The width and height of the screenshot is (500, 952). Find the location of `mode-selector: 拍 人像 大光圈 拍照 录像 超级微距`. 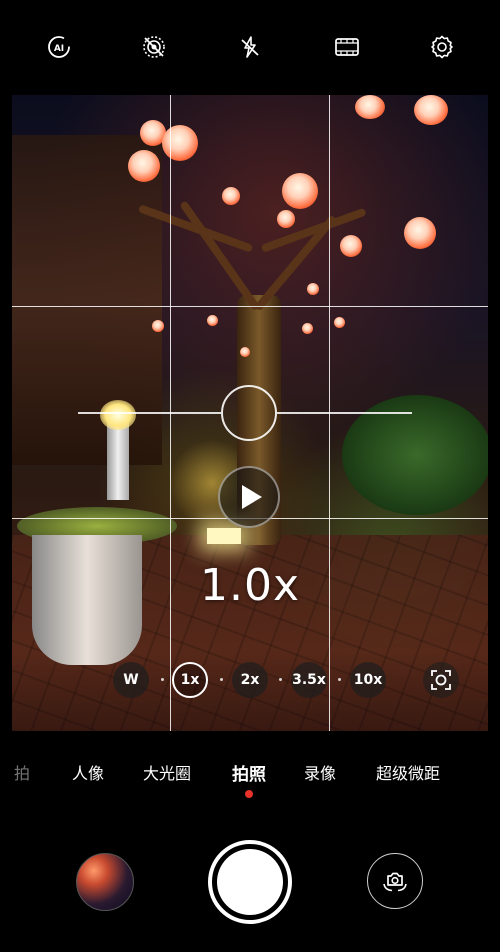

mode-selector: 拍 人像 大光圈 拍照 录像 超级微距 is located at coordinates (250, 772).